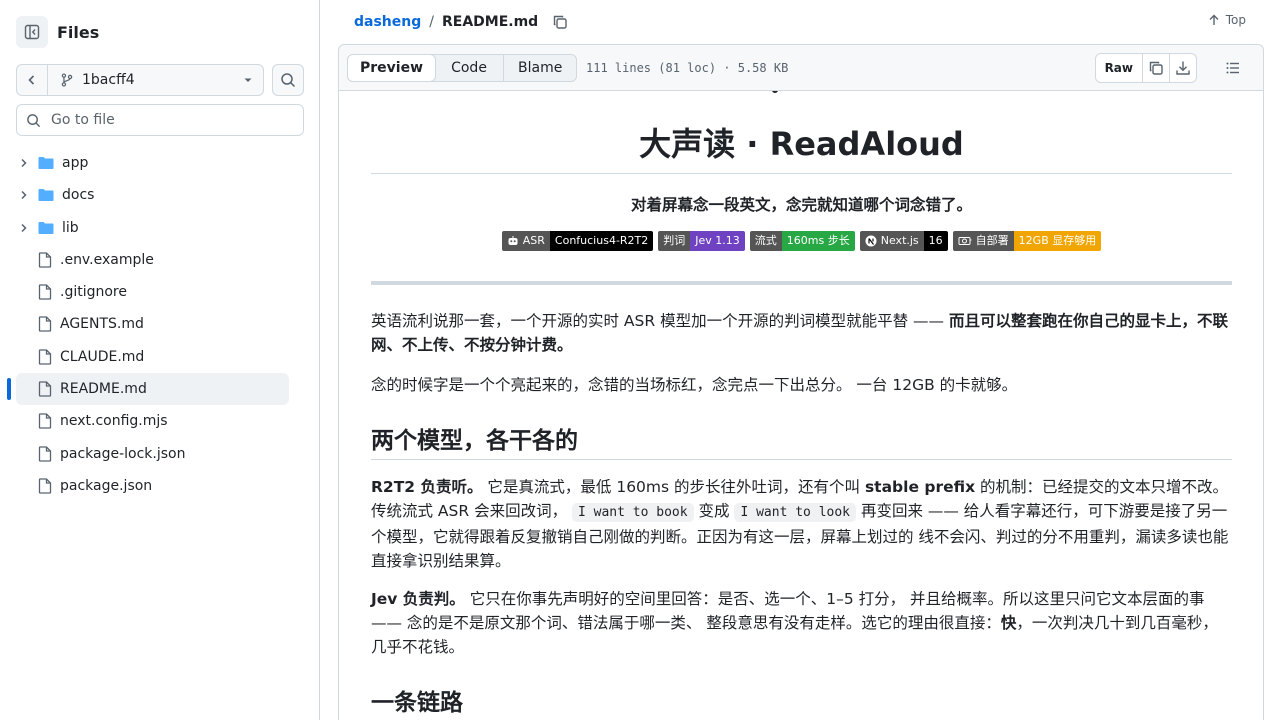 The height and width of the screenshot is (720, 1280). I want to click on badge-4: 自部署 12GB 显存够用, so click(1027, 241).